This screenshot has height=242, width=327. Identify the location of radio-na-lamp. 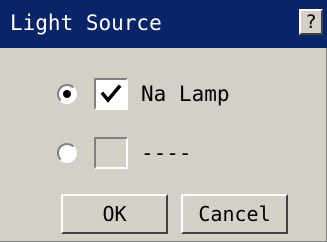
(67, 94).